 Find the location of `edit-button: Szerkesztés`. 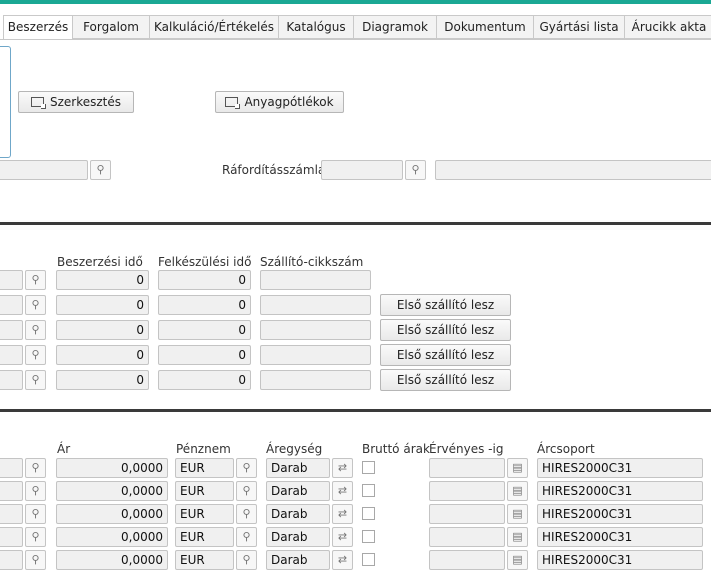

edit-button: Szerkesztés is located at coordinates (76, 102).